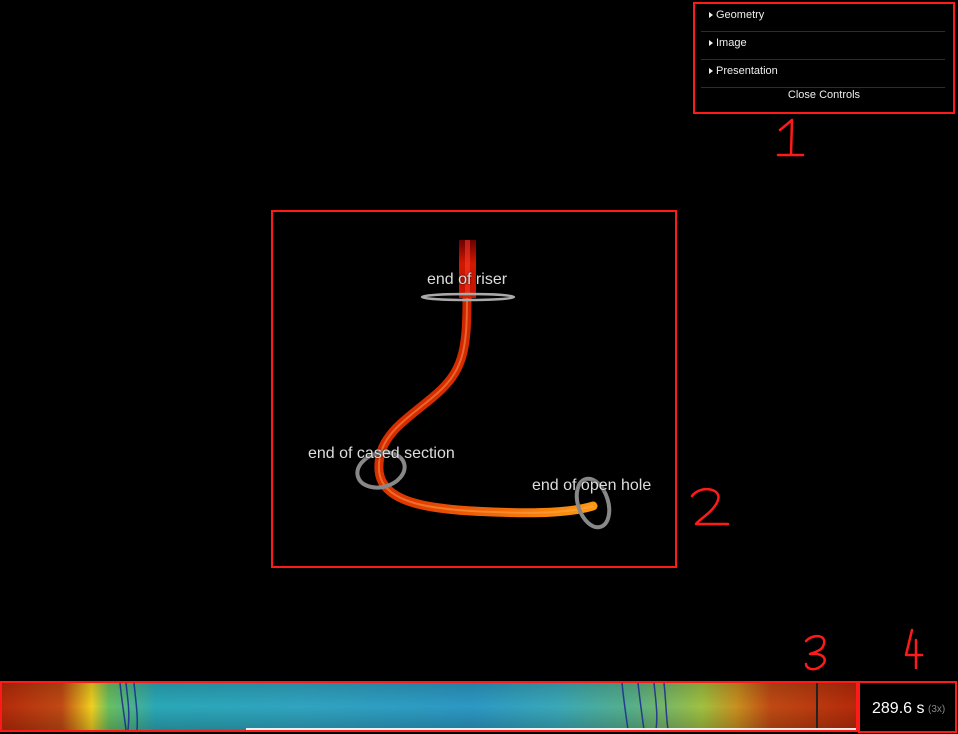 Image resolution: width=958 pixels, height=734 pixels. What do you see at coordinates (731, 43) in the screenshot?
I see `folder-label: Image` at bounding box center [731, 43].